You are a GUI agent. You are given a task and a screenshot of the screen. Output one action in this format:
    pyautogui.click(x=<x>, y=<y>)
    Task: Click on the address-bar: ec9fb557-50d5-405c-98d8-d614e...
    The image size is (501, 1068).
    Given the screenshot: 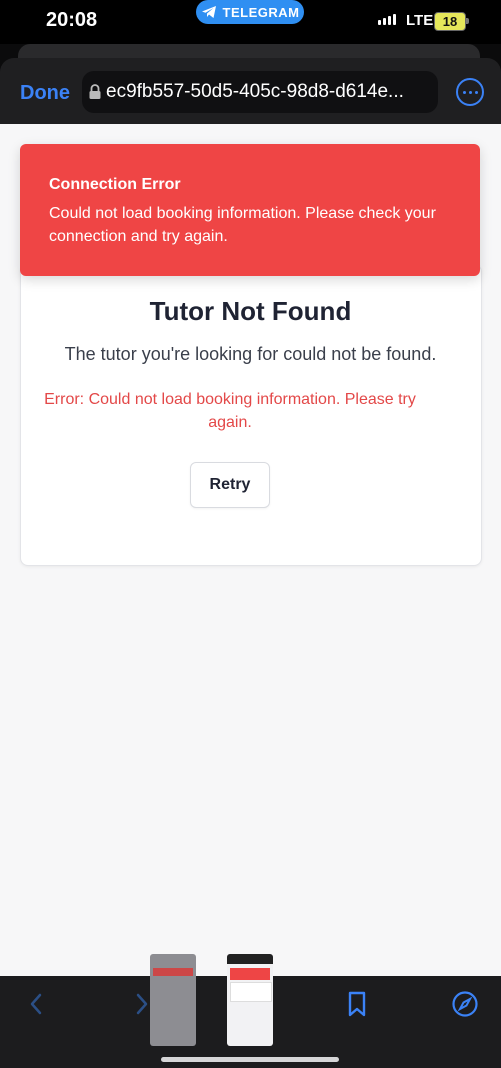 What is the action you would take?
    pyautogui.click(x=260, y=92)
    